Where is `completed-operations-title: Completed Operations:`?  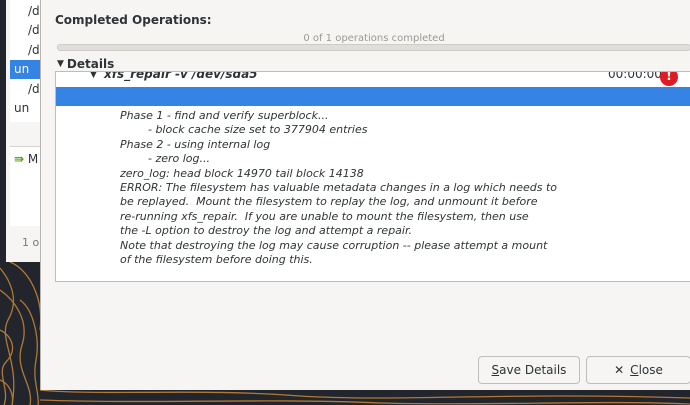
completed-operations-title: Completed Operations: is located at coordinates (133, 20).